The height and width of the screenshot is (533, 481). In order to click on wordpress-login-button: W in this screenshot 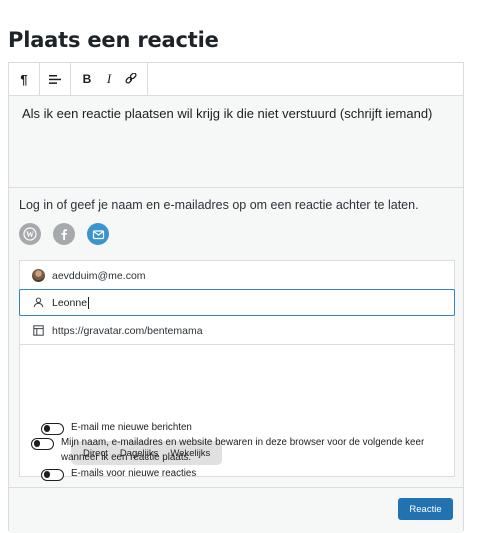, I will do `click(30, 234)`.